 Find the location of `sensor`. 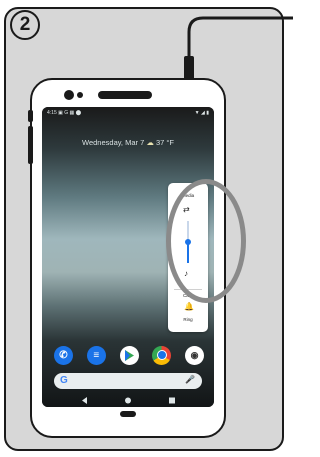

sensor is located at coordinates (80, 95).